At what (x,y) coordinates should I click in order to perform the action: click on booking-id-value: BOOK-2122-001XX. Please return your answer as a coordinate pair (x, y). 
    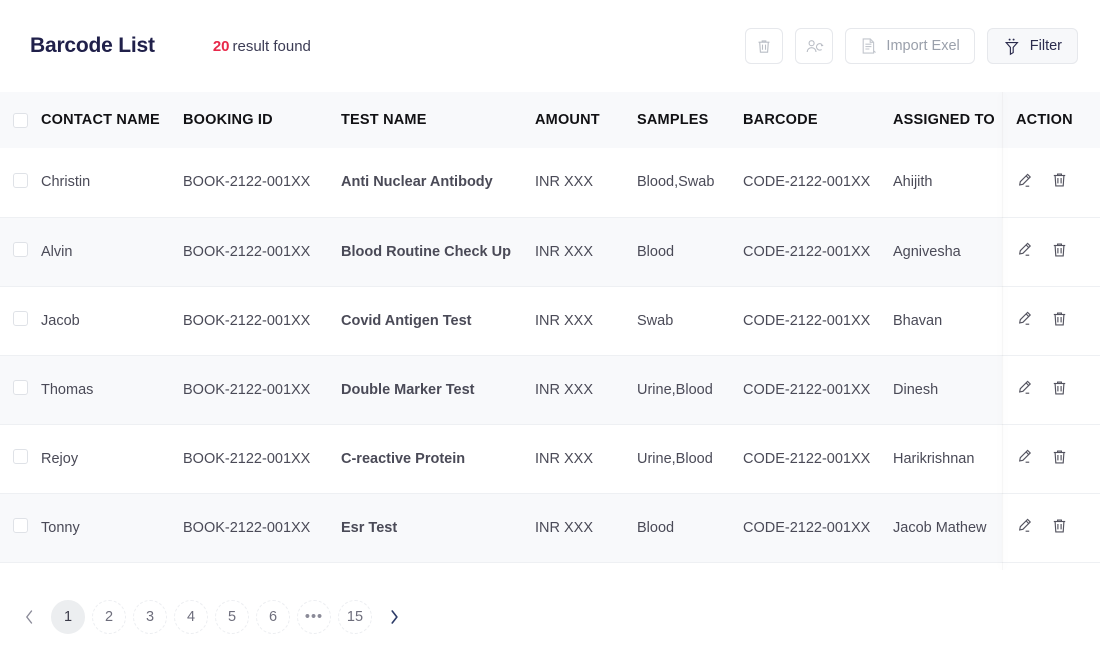
    Looking at the image, I should click on (247, 458).